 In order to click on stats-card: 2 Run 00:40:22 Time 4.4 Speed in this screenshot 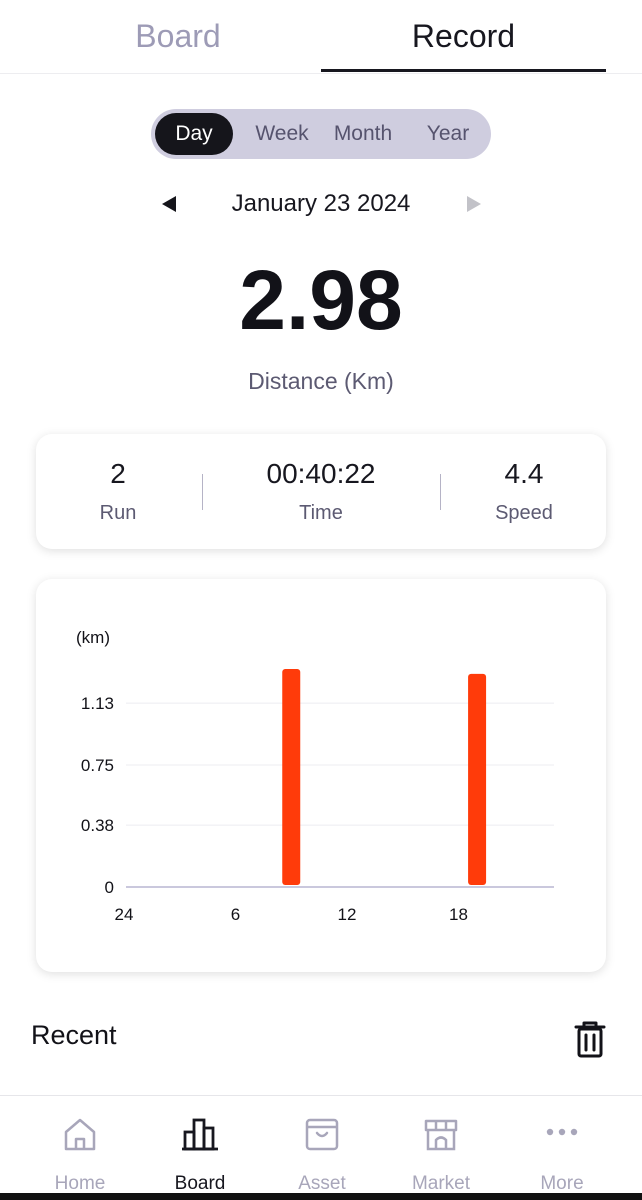, I will do `click(321, 491)`.